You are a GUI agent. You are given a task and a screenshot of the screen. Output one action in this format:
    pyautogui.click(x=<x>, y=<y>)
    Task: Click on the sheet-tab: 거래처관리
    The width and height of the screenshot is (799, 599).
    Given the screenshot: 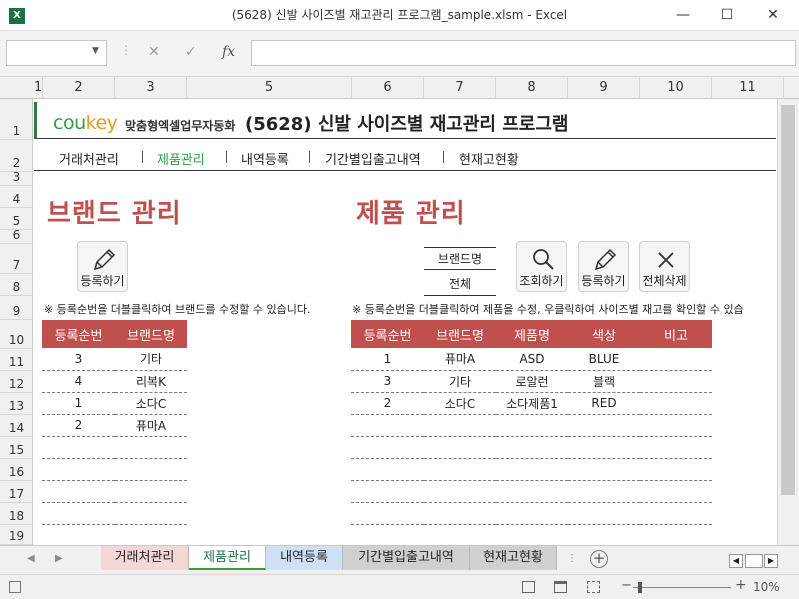 What is the action you would take?
    pyautogui.click(x=145, y=558)
    